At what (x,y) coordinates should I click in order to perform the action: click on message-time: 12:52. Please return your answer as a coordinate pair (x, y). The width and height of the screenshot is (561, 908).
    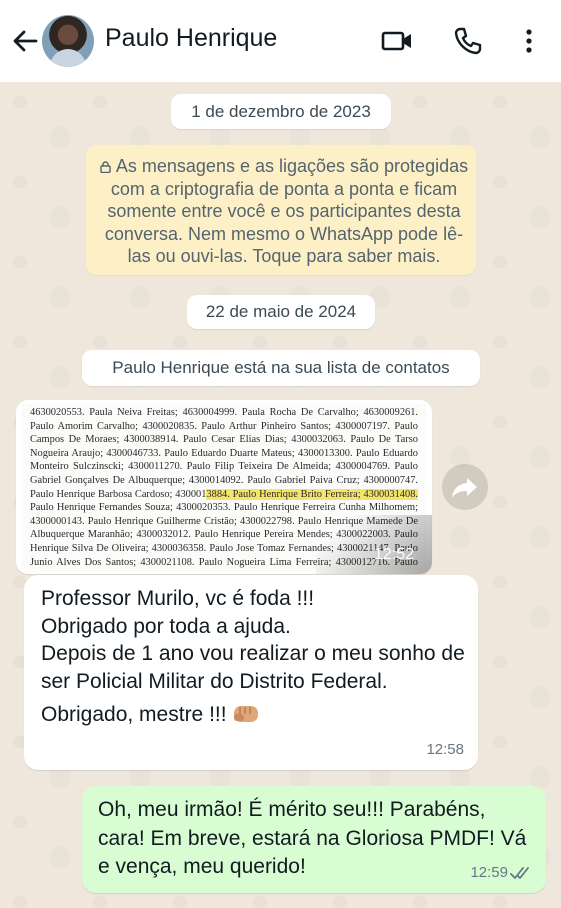
    Looking at the image, I should click on (393, 554).